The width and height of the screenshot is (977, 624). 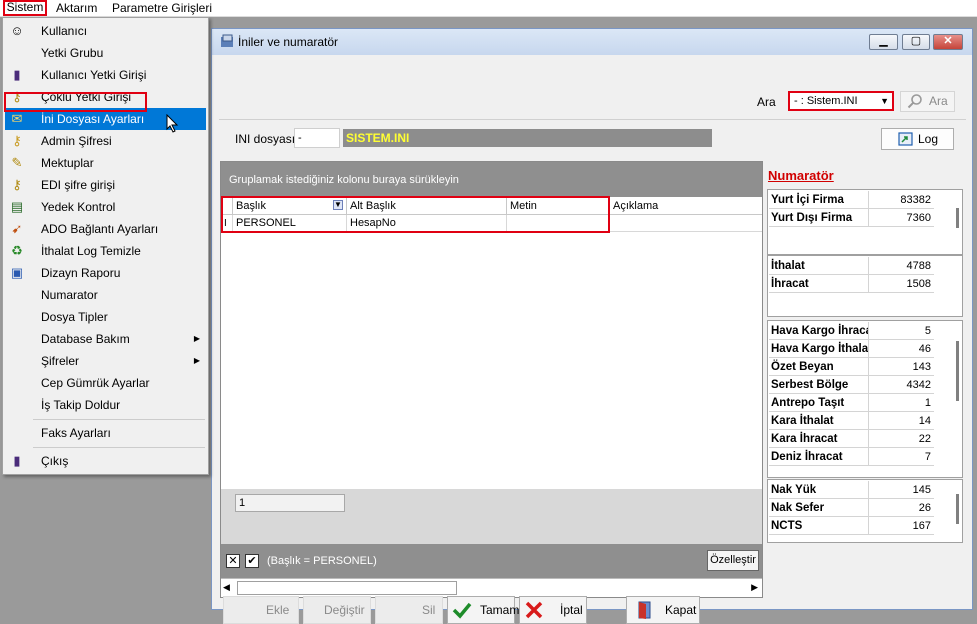 I want to click on delete-button: Sil, so click(x=409, y=610).